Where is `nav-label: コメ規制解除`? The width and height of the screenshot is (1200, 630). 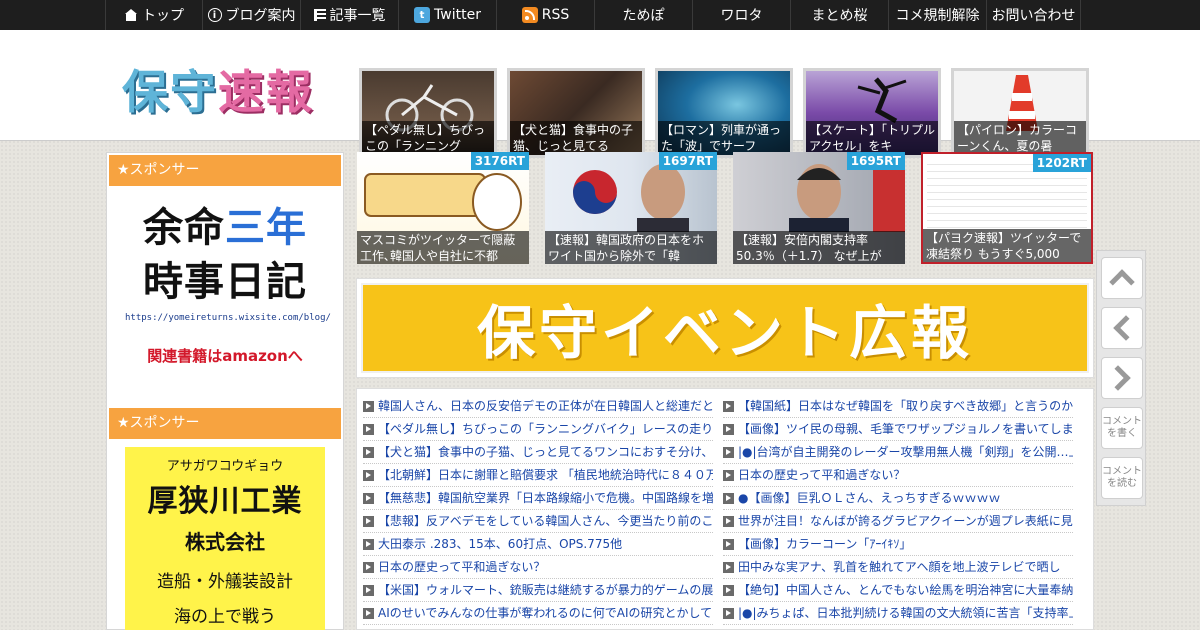 nav-label: コメ規制解除 is located at coordinates (937, 16).